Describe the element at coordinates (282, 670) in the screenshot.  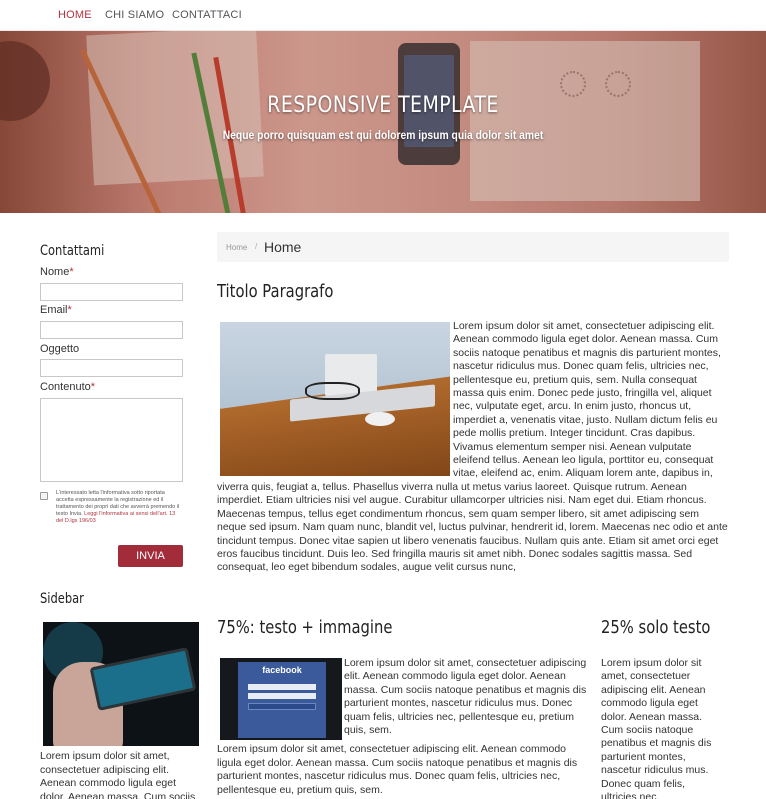
I see `facebook-logo: facebook` at that location.